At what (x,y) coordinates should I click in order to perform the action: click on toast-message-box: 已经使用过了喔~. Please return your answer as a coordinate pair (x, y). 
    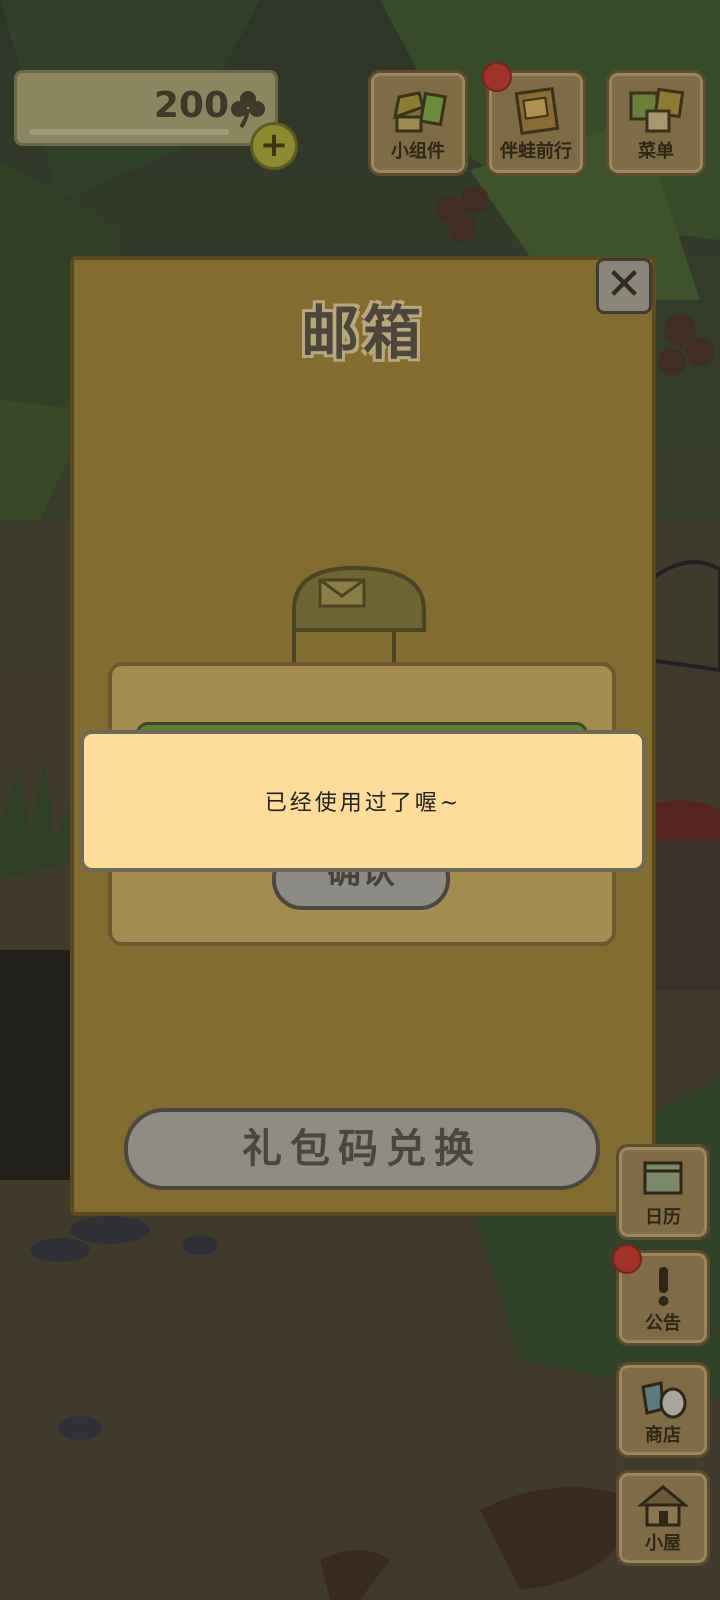
    Looking at the image, I should click on (363, 801).